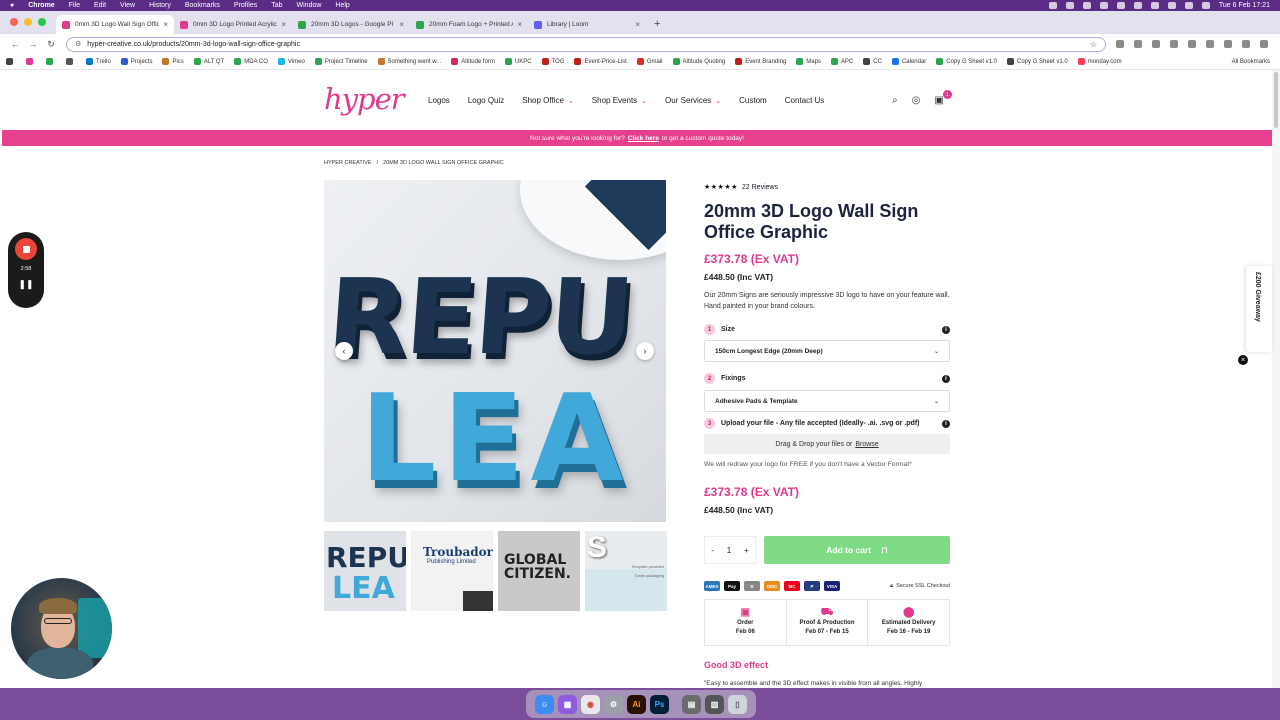 The height and width of the screenshot is (720, 1280). Describe the element at coordinates (14, 22) in the screenshot. I see `close-window-button` at that location.